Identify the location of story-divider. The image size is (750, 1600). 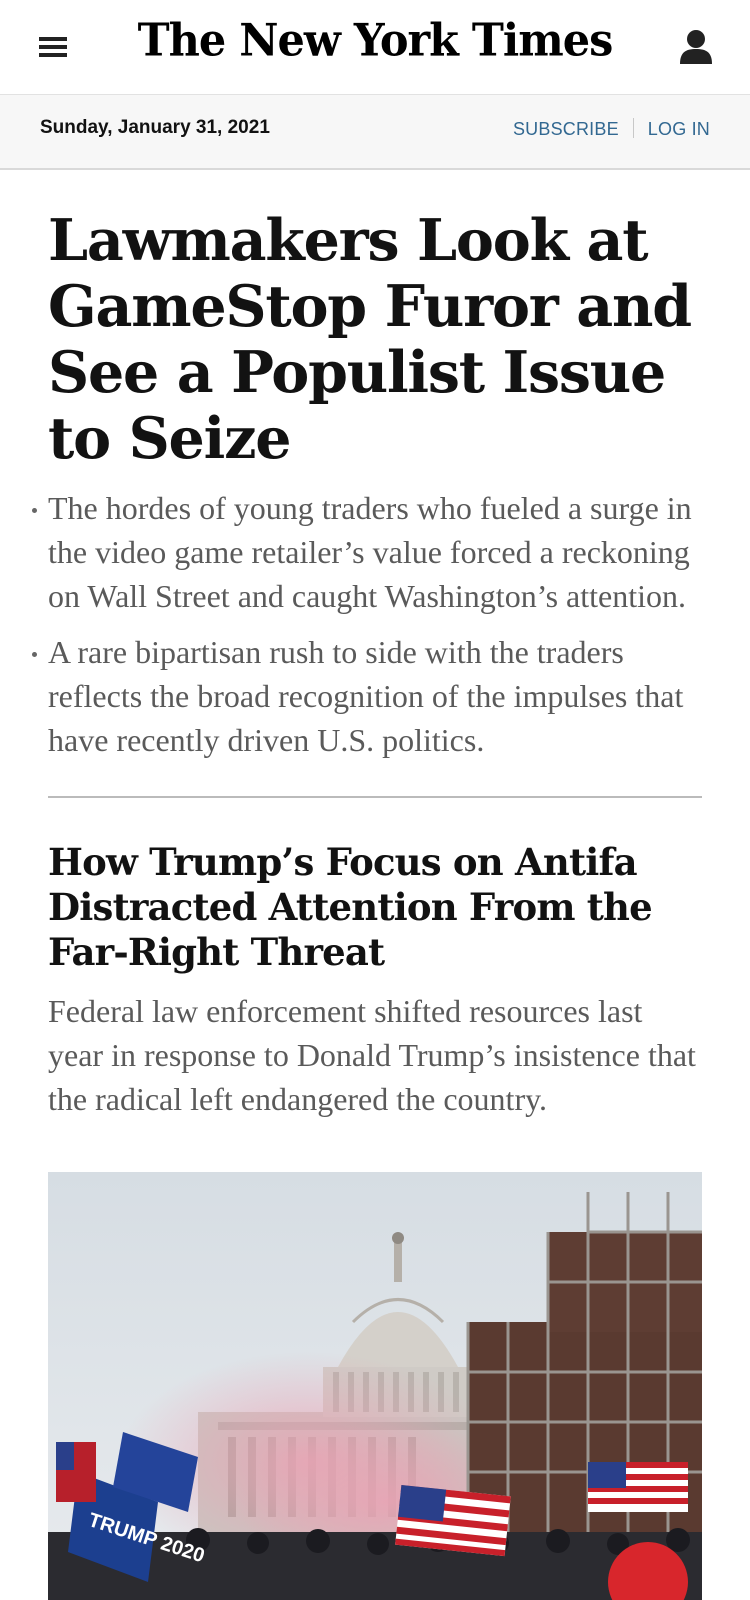
(375, 797).